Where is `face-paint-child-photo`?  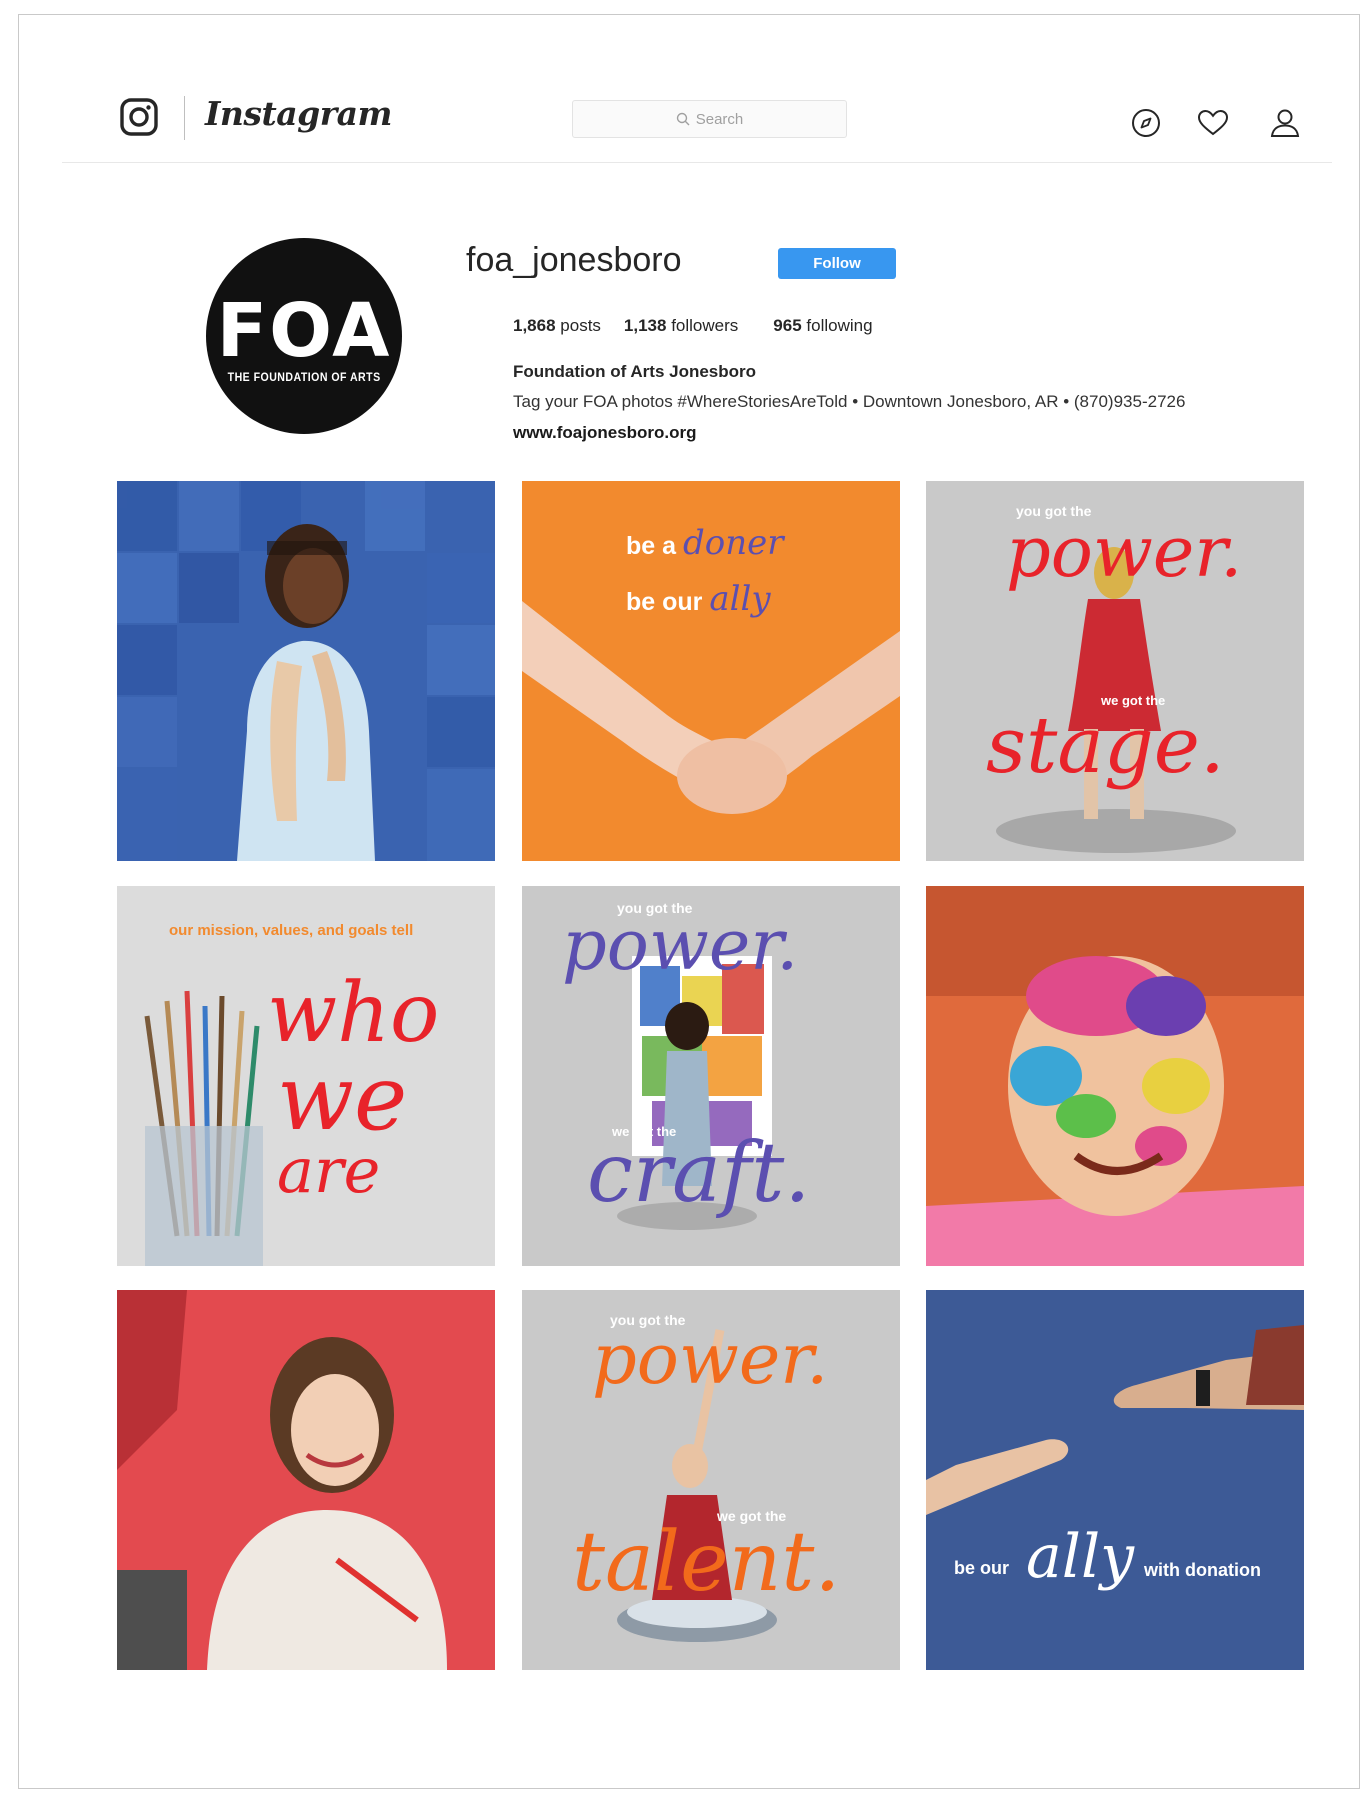
face-paint-child-photo is located at coordinates (1115, 1076).